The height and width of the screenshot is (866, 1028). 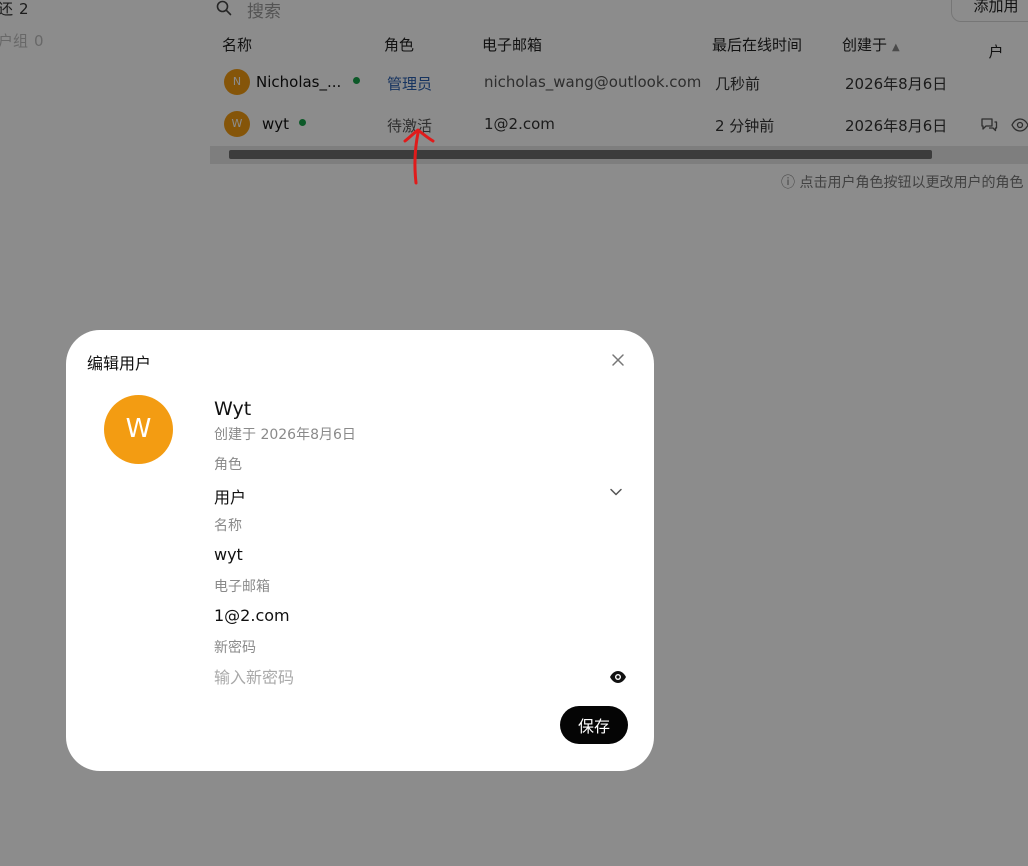 What do you see at coordinates (138, 429) in the screenshot?
I see `avatar: W` at bounding box center [138, 429].